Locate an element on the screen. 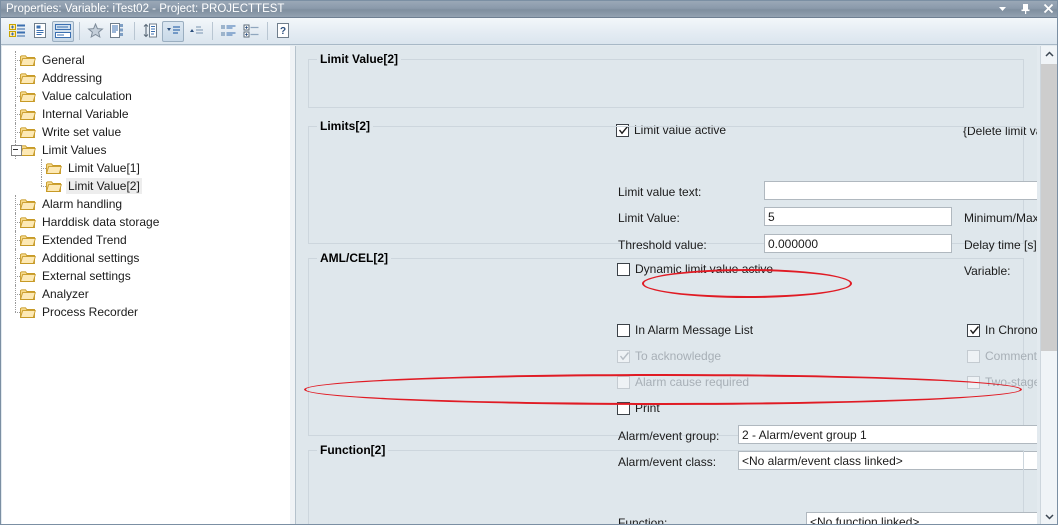  group-limit-value: Limit Value[2] is located at coordinates (666, 80).